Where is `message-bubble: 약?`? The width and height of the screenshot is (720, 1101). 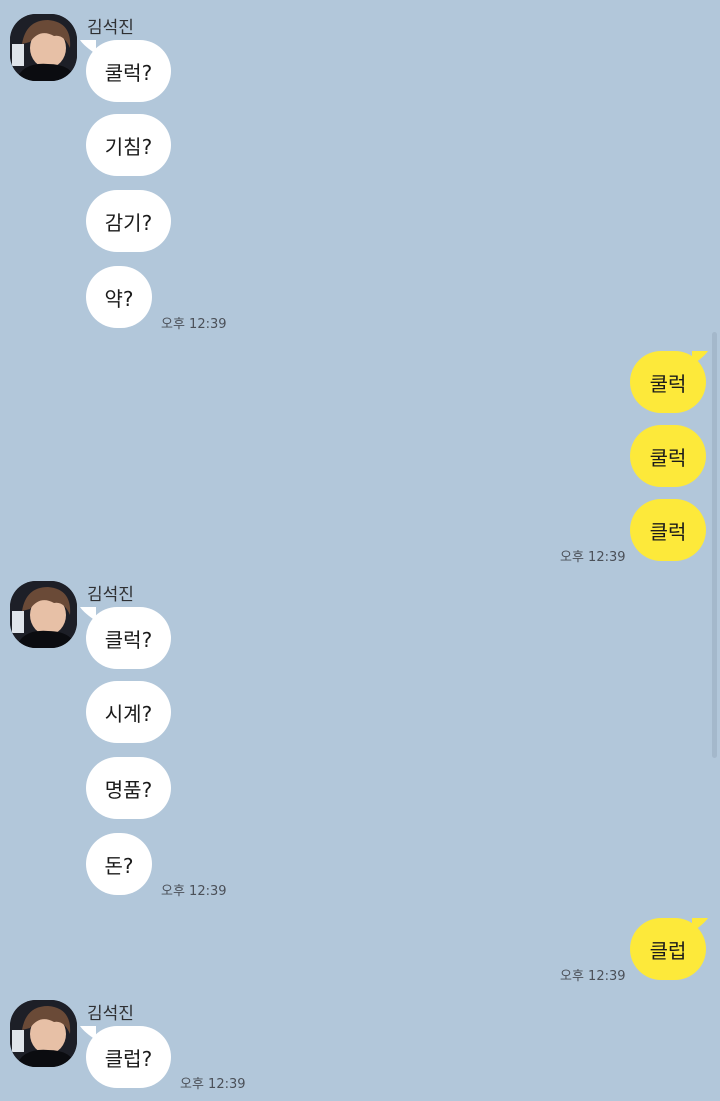
message-bubble: 약? is located at coordinates (119, 297).